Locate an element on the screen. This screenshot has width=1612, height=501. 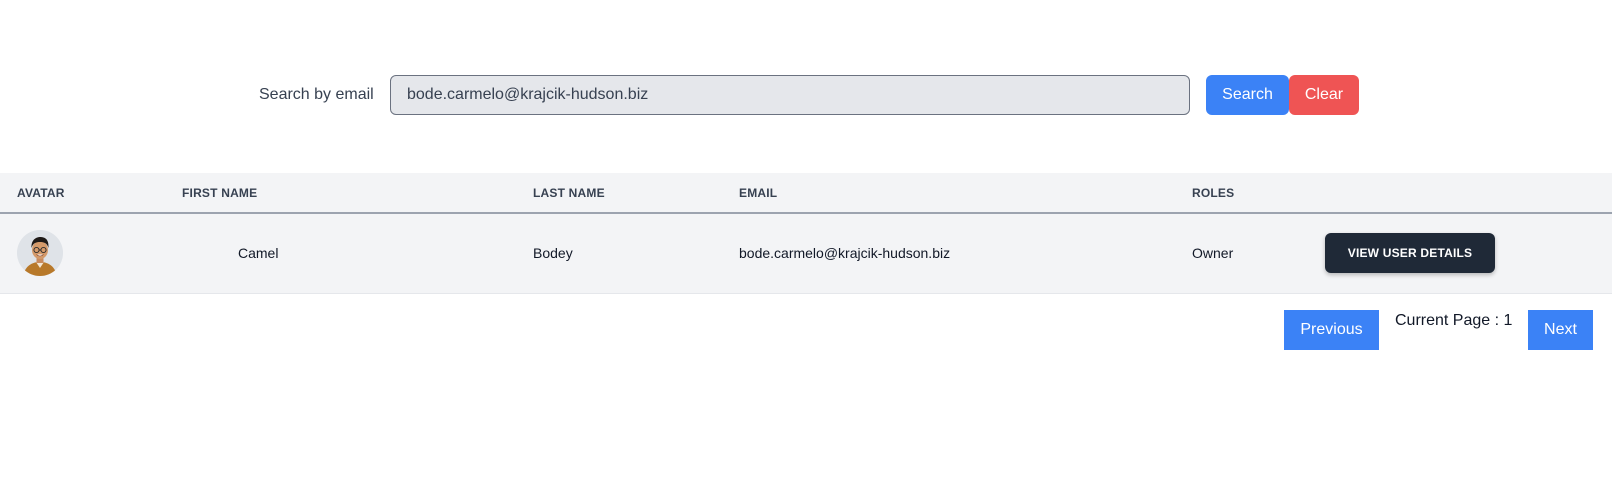
column-header-roles: ROLES is located at coordinates (1213, 192).